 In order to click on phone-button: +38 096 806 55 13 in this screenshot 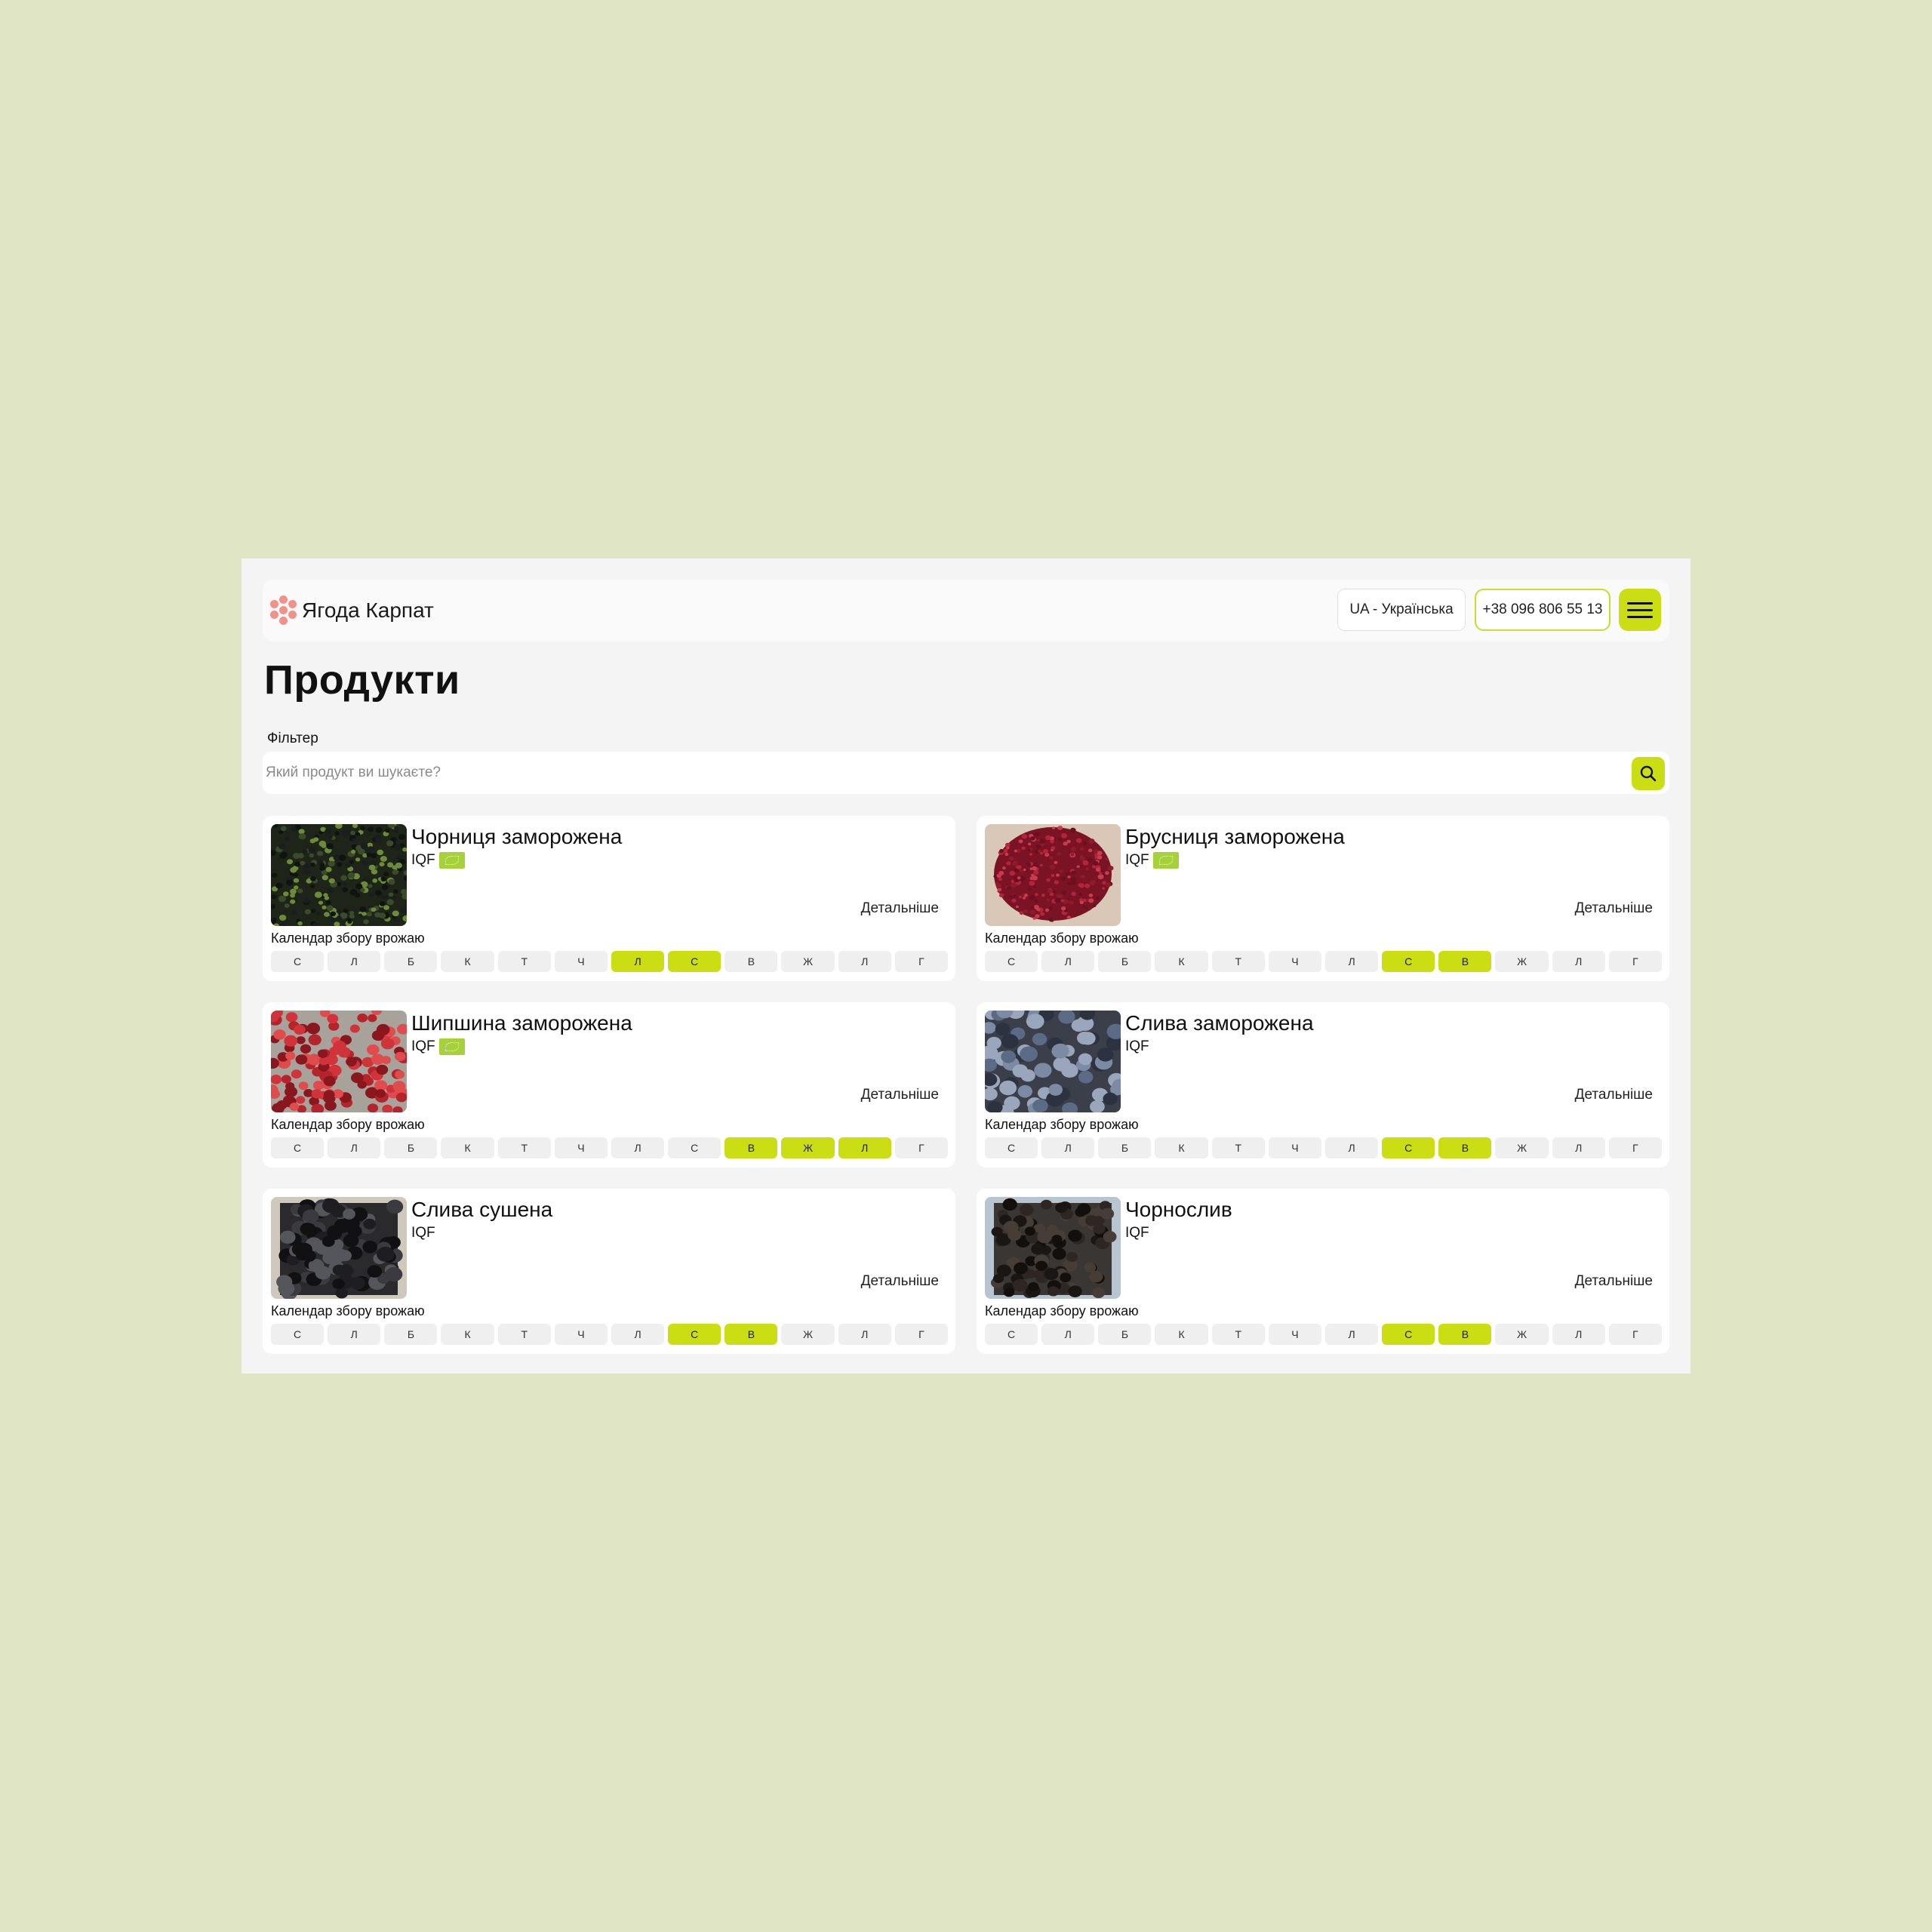, I will do `click(1543, 610)`.